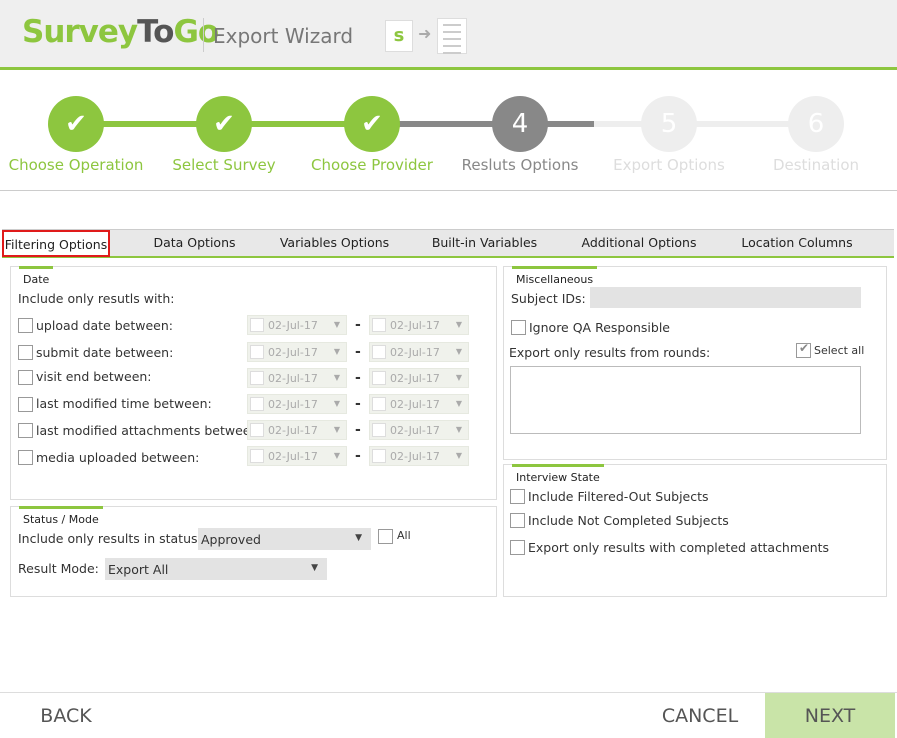  I want to click on last-modified-attachments-checkbox, so click(25, 430).